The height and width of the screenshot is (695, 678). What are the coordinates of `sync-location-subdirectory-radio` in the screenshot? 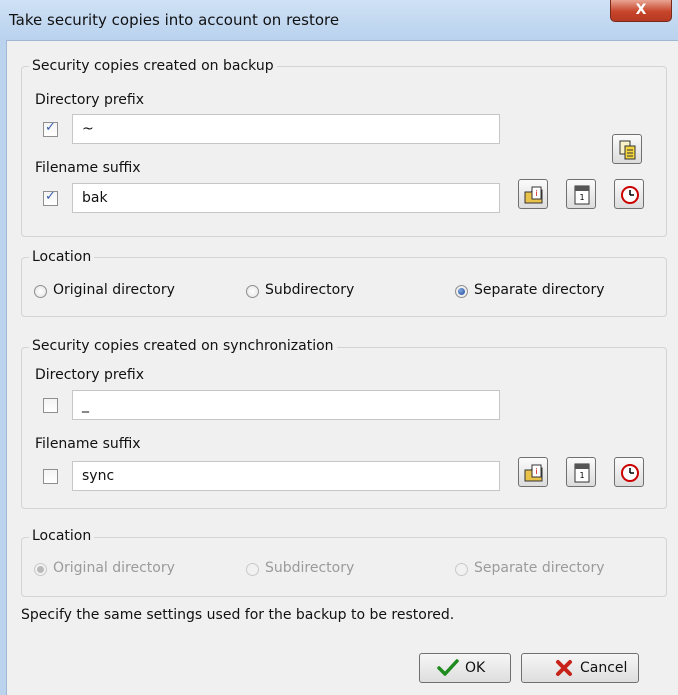 It's located at (252, 569).